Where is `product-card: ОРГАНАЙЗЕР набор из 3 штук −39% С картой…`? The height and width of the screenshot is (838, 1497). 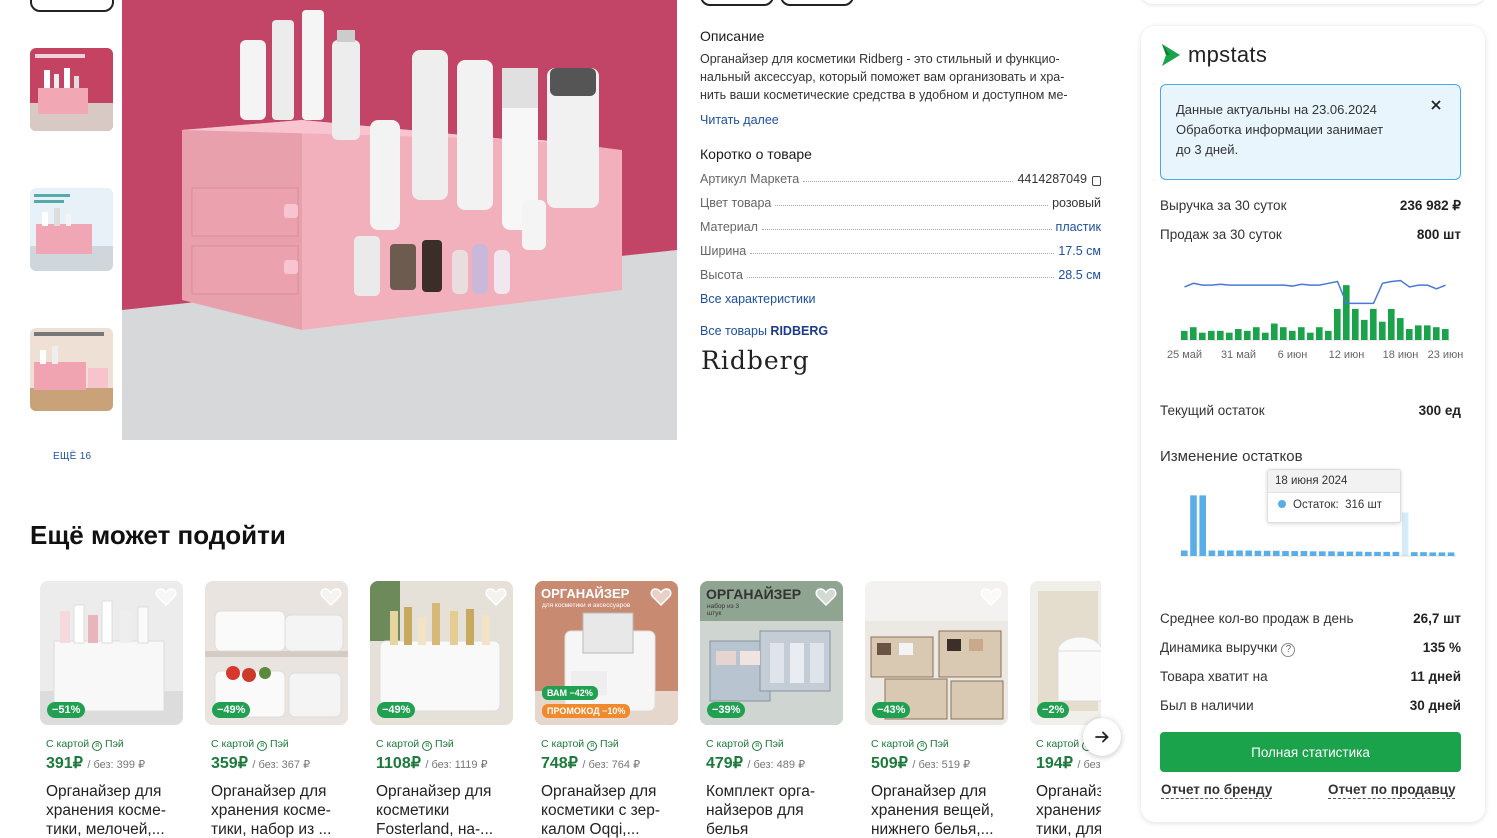
product-card: ОРГАНАЙЗЕР набор из 3 штук −39% С картой… is located at coordinates (770, 706).